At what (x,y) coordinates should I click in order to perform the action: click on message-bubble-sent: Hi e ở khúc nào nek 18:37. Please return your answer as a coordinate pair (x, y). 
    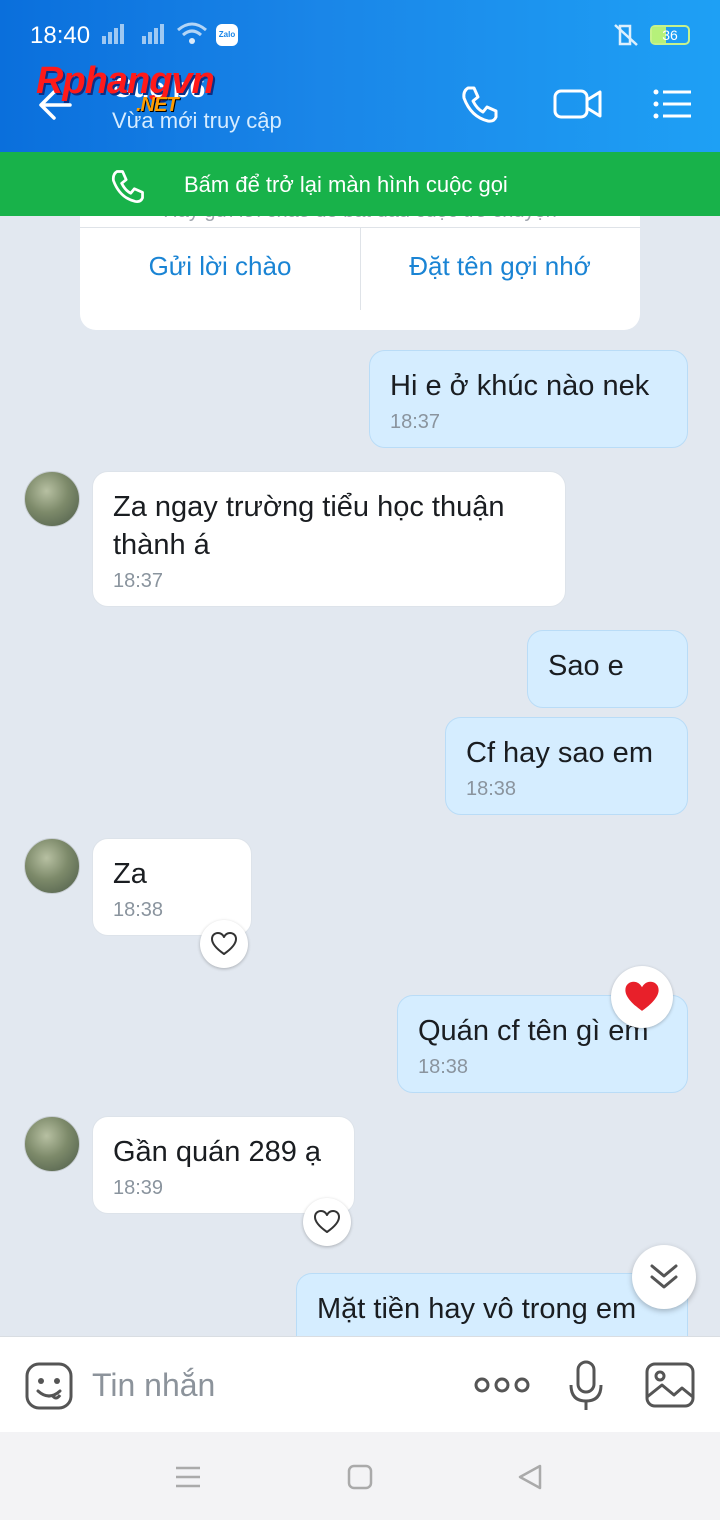
    Looking at the image, I should click on (528, 399).